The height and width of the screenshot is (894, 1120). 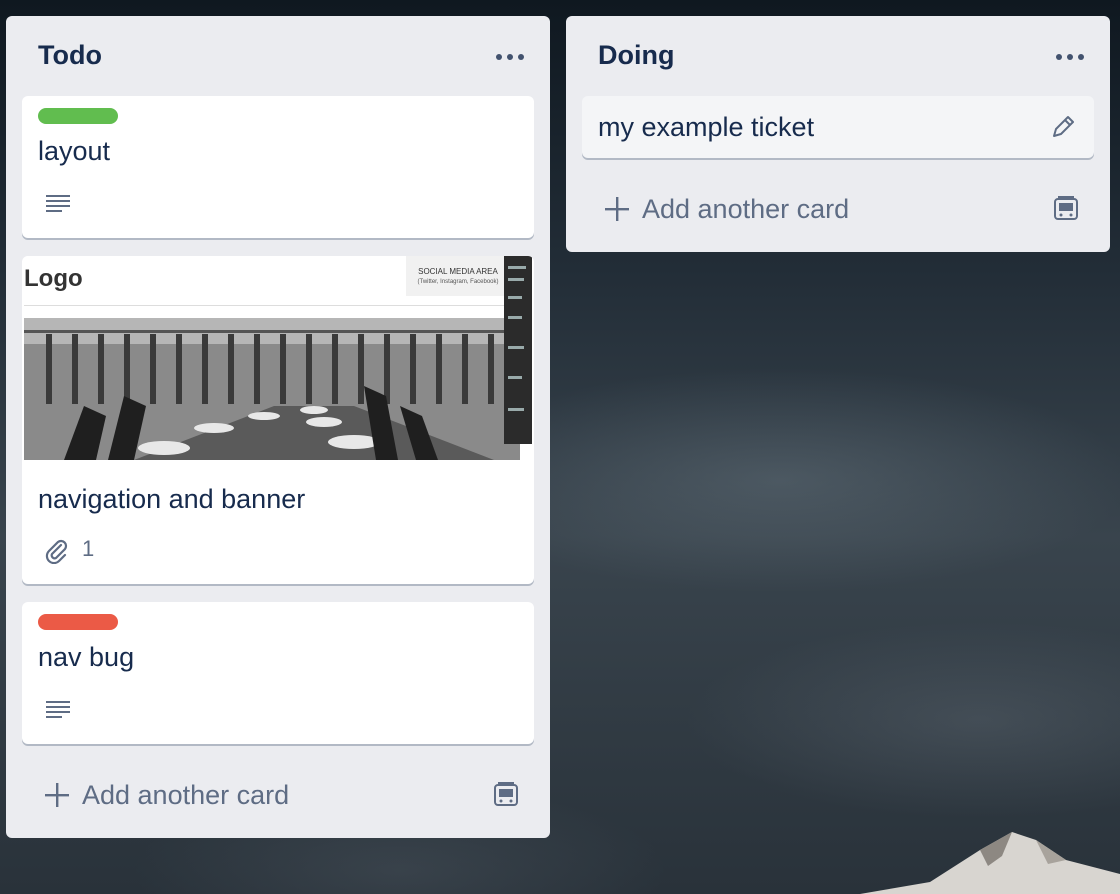 What do you see at coordinates (86, 657) in the screenshot?
I see `card-title: nav bug` at bounding box center [86, 657].